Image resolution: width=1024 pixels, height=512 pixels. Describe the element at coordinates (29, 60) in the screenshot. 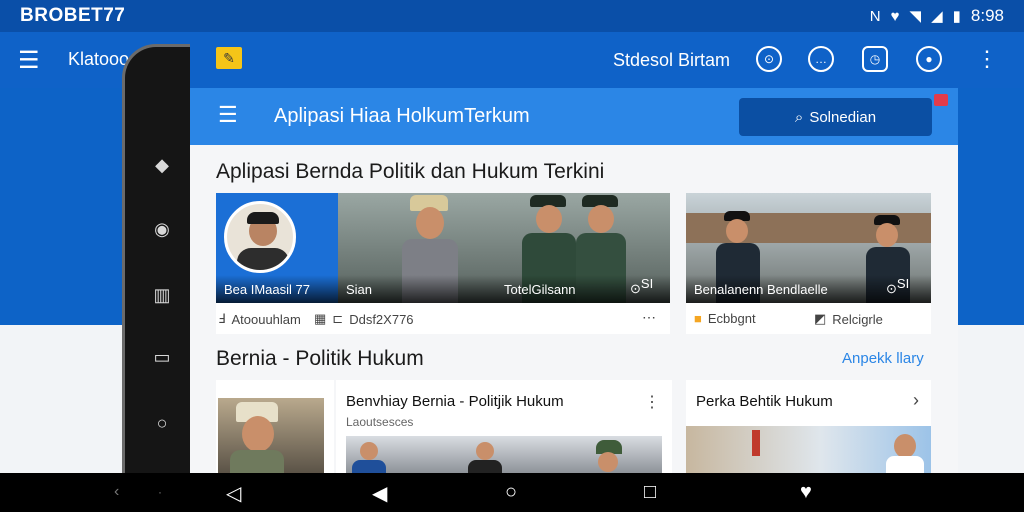

I see `outer-menu-icon: ☰` at that location.